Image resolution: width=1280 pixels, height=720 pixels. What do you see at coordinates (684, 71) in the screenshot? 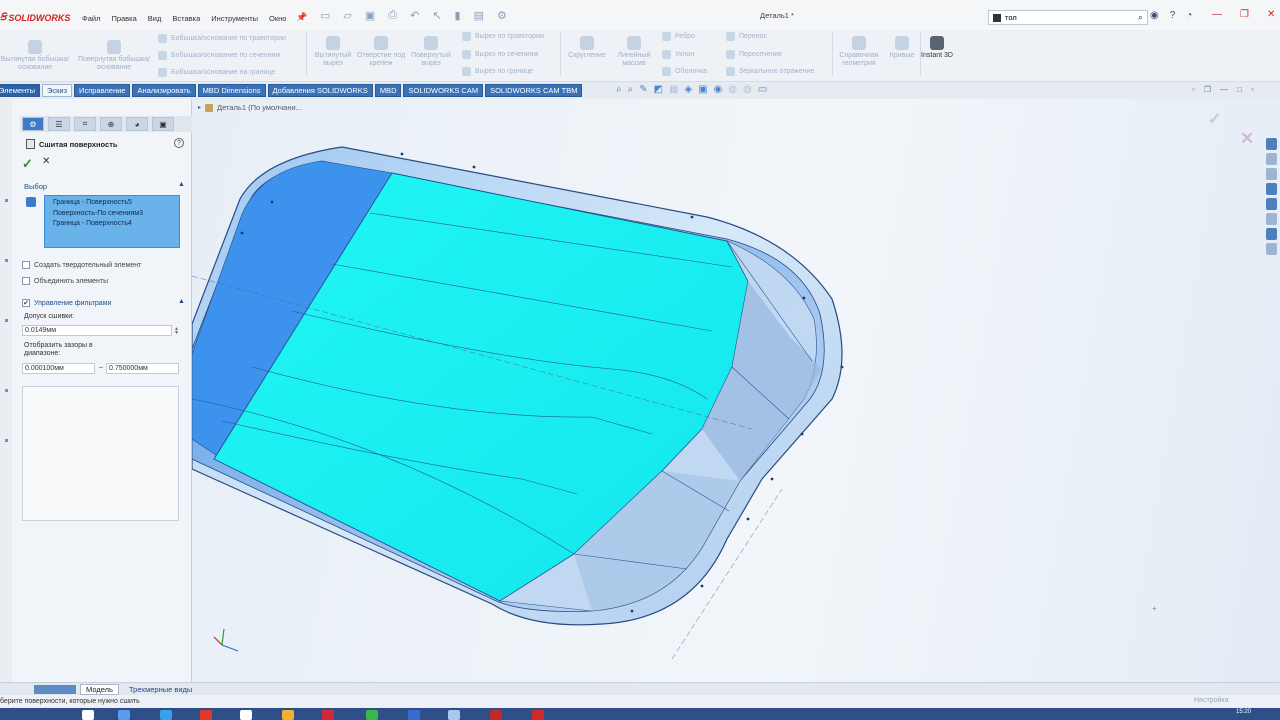
I see `shell-button: Оболочка` at bounding box center [684, 71].